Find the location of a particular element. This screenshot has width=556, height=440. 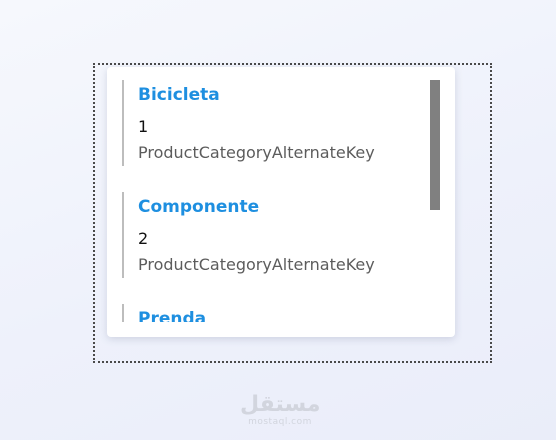

item-value: 2 is located at coordinates (143, 238).